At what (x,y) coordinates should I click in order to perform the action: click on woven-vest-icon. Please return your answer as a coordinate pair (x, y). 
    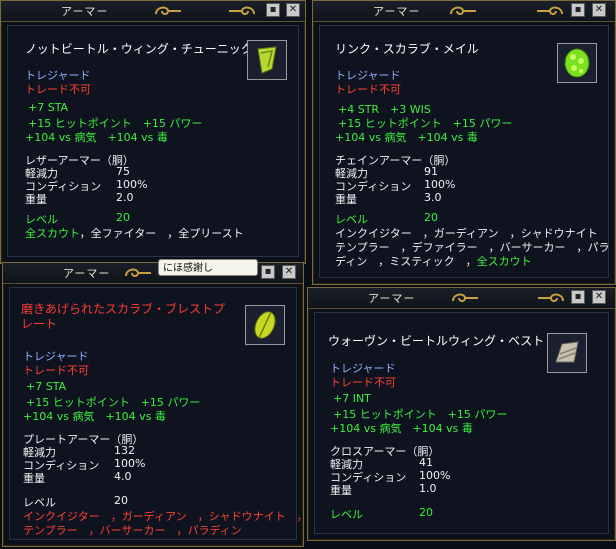
    Looking at the image, I should click on (567, 352).